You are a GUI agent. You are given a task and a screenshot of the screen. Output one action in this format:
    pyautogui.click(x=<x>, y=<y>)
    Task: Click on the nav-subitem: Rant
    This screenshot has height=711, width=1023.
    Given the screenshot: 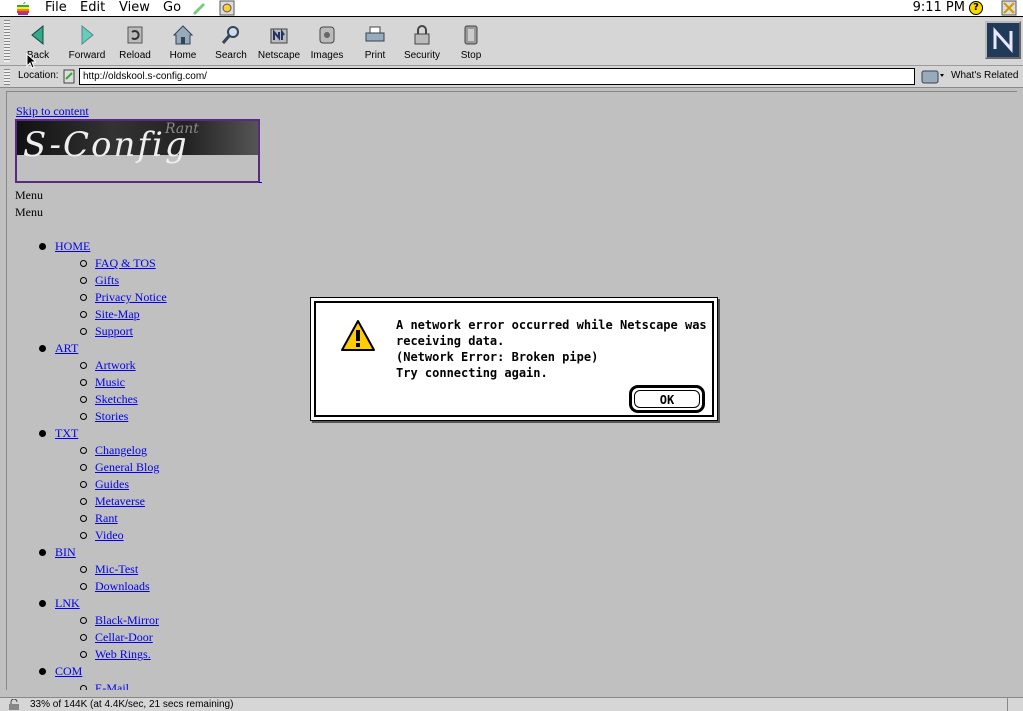 What is the action you would take?
    pyautogui.click(x=106, y=518)
    